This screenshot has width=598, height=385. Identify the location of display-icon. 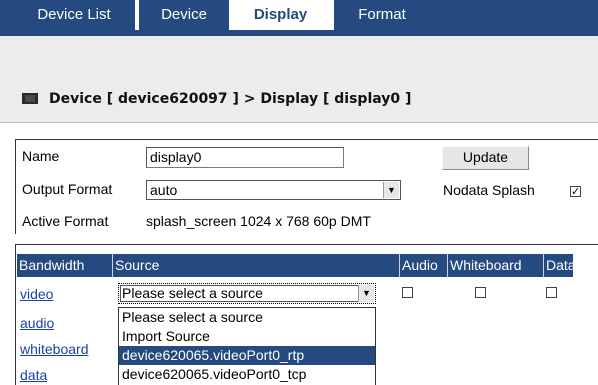
(30, 98).